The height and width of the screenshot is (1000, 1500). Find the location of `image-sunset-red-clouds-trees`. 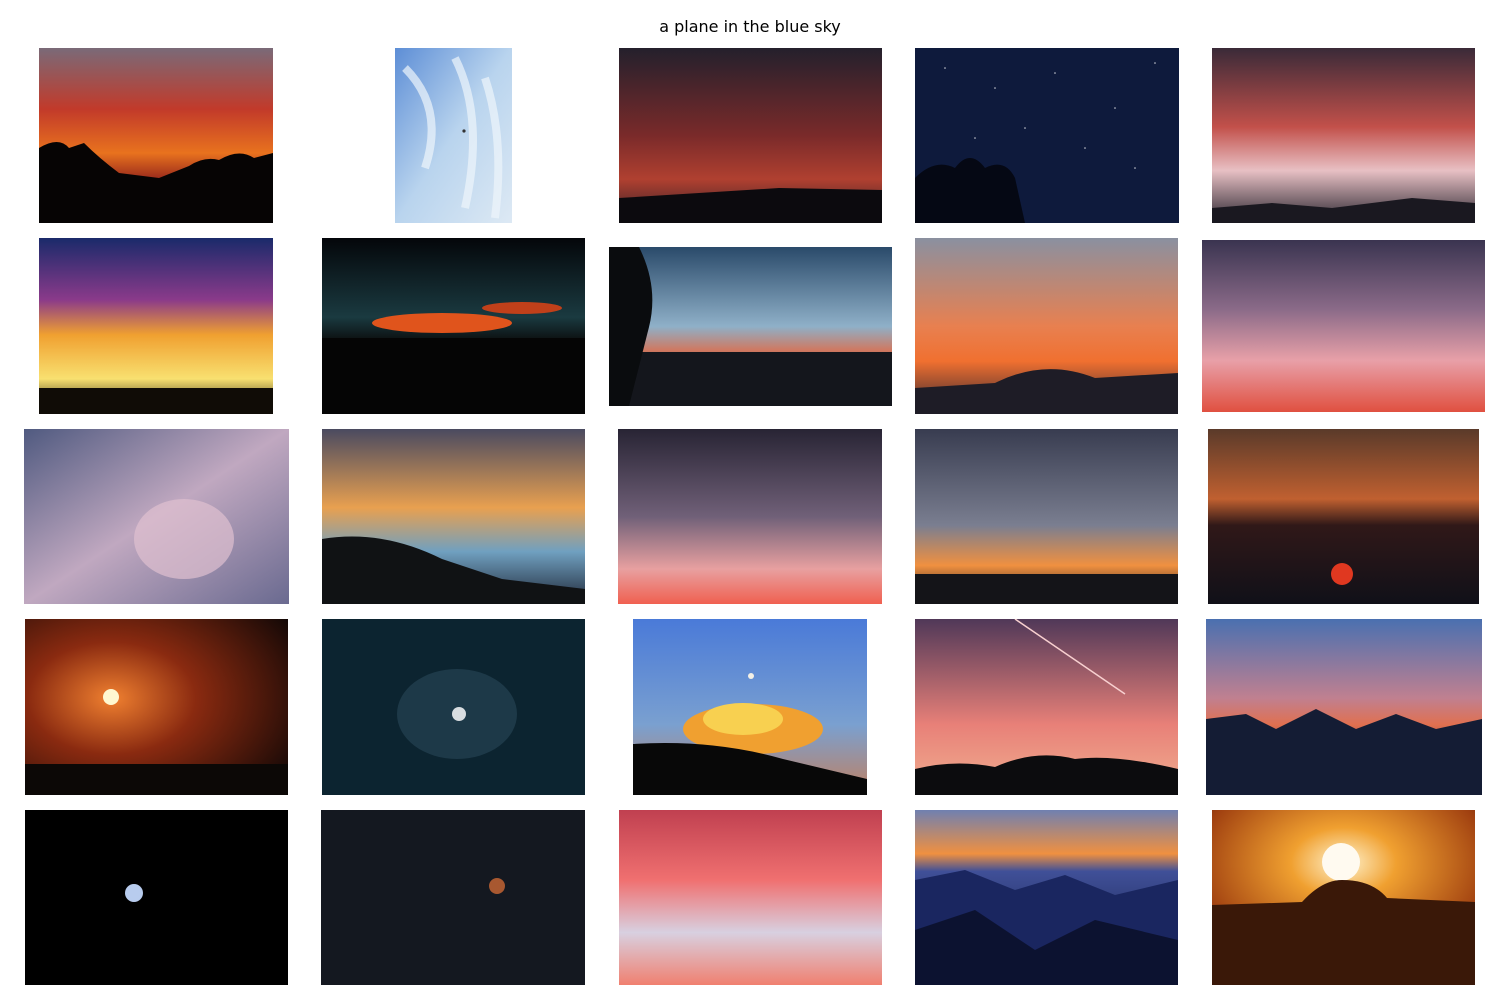

image-sunset-red-clouds-trees is located at coordinates (156, 135).